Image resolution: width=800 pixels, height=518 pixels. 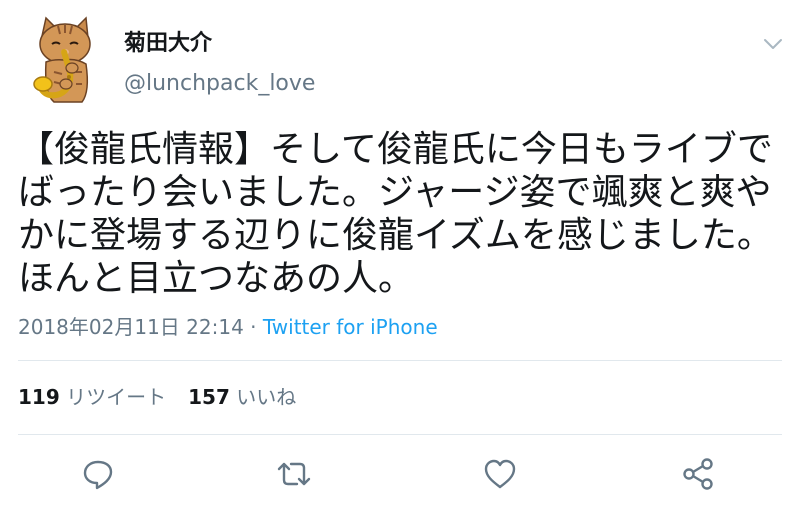 I want to click on likes-stat: 157 いいね, so click(x=242, y=397).